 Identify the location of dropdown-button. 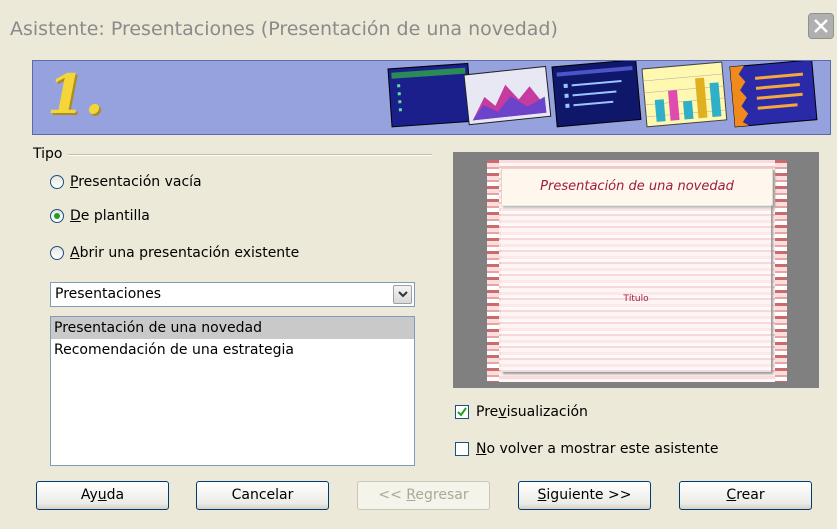
(402, 294).